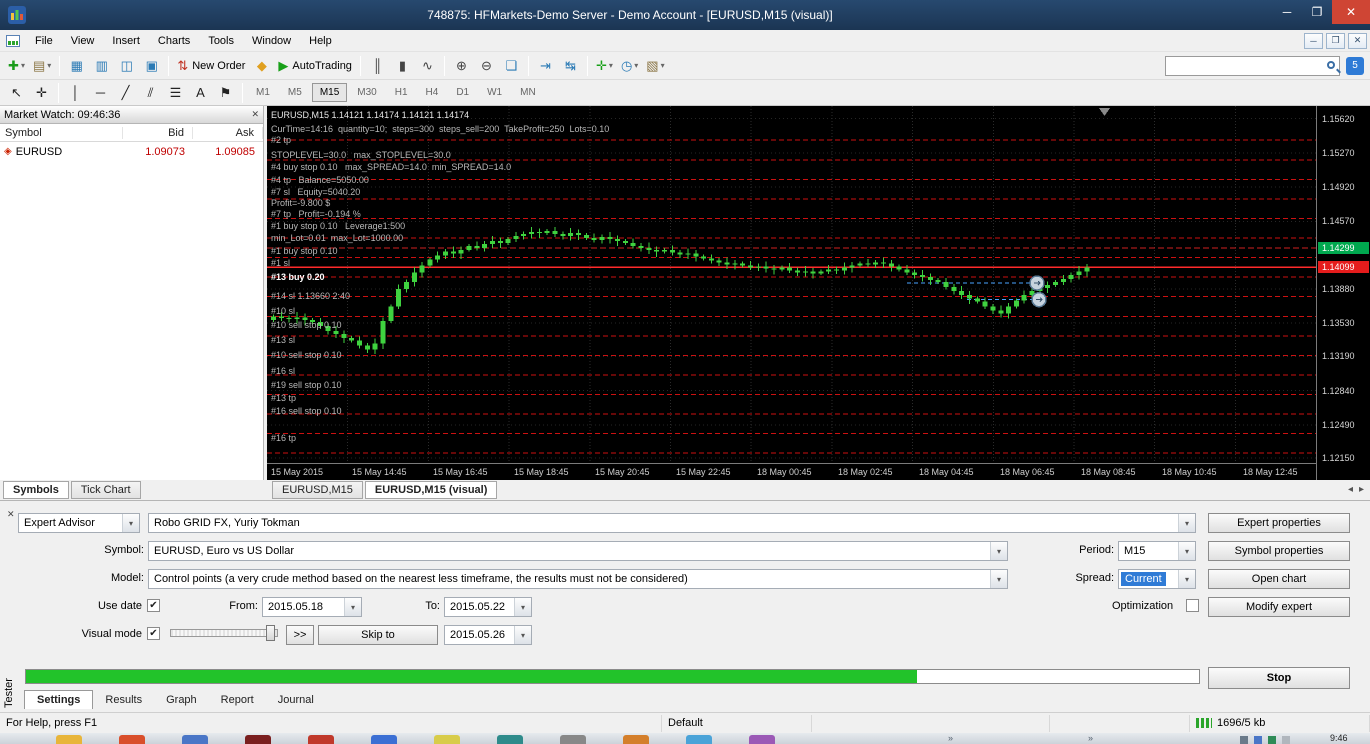  What do you see at coordinates (1357, 40) in the screenshot?
I see `child-close-button: ✕` at bounding box center [1357, 40].